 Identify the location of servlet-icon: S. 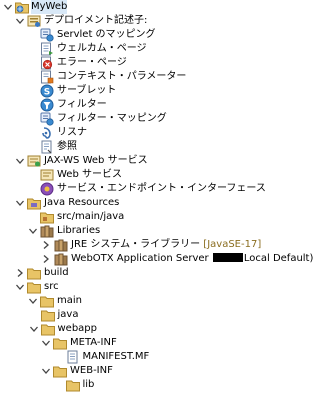
(47, 91).